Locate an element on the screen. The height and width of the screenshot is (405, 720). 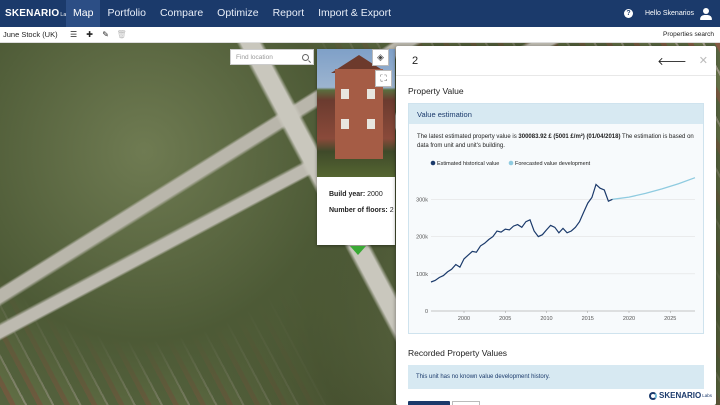
user-greeting: Hello Skenarios is located at coordinates (669, 13).